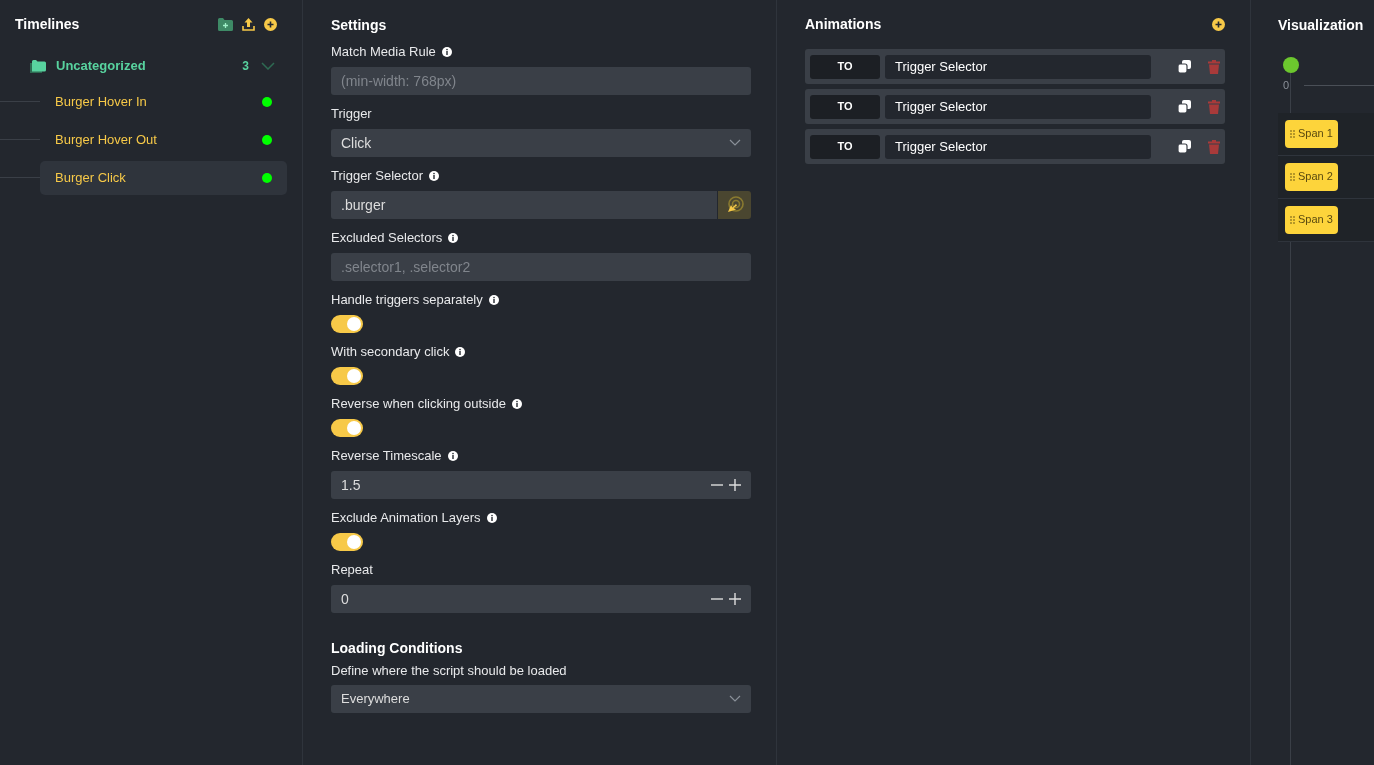  What do you see at coordinates (225, 24) in the screenshot?
I see `add-folder-icon` at bounding box center [225, 24].